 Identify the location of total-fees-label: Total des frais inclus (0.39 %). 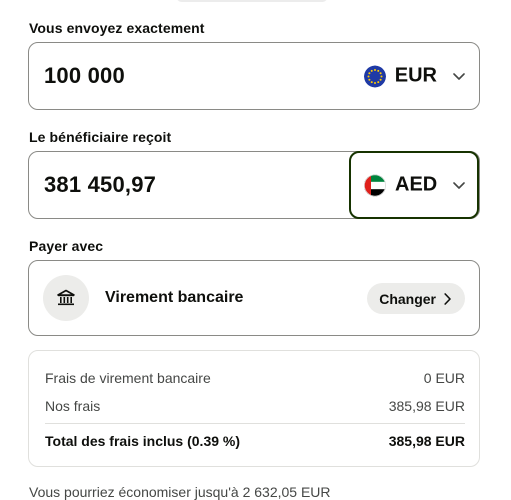
(143, 441).